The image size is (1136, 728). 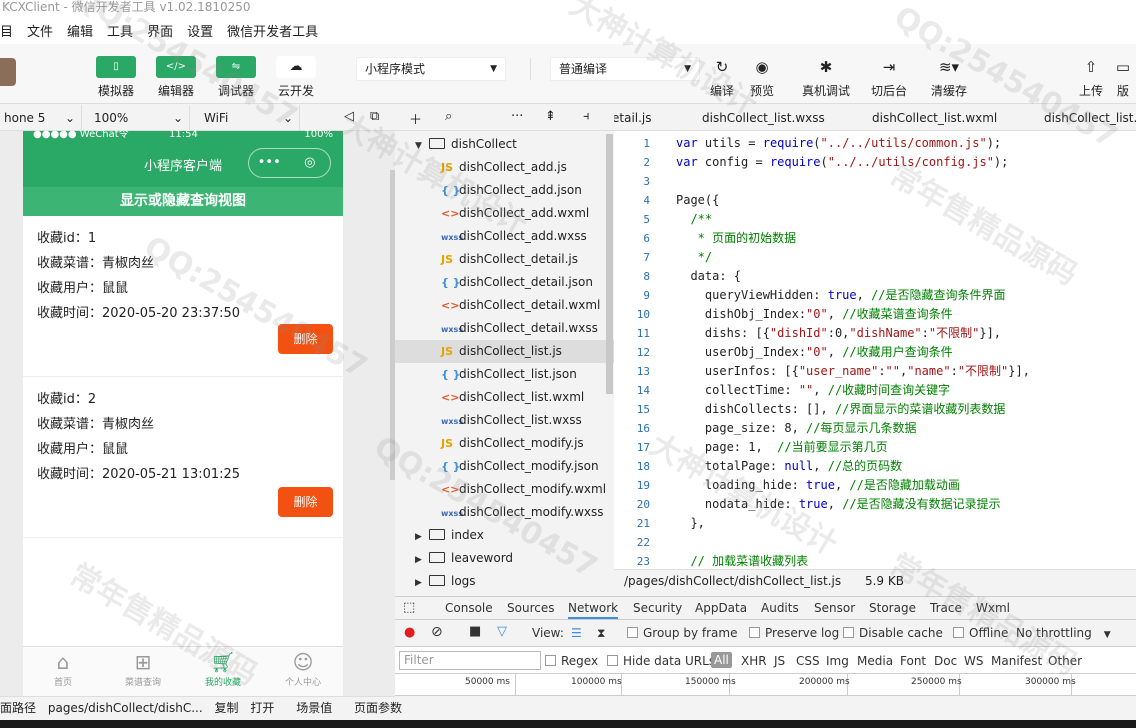 I want to click on type-img: Img, so click(x=837, y=661).